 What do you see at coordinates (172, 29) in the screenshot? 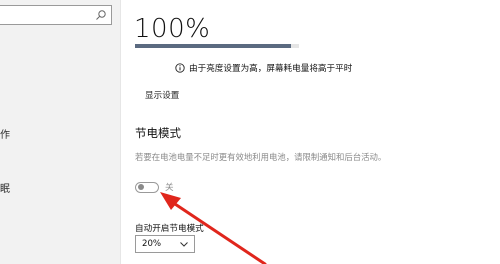
I see `brightness-percent: 100%` at bounding box center [172, 29].